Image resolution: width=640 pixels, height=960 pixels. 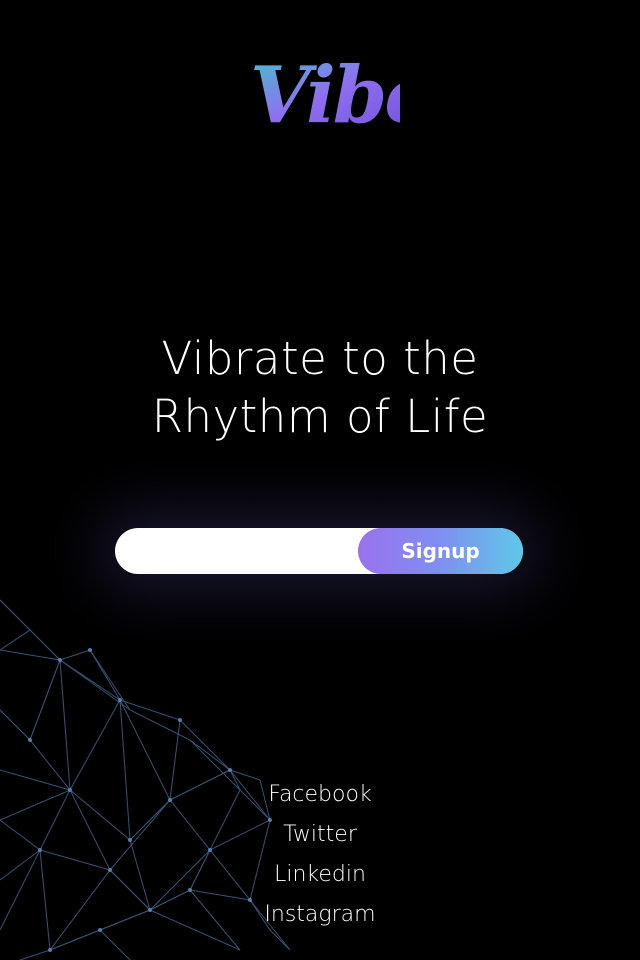 I want to click on social-link-instagram: Instagram, so click(x=320, y=915).